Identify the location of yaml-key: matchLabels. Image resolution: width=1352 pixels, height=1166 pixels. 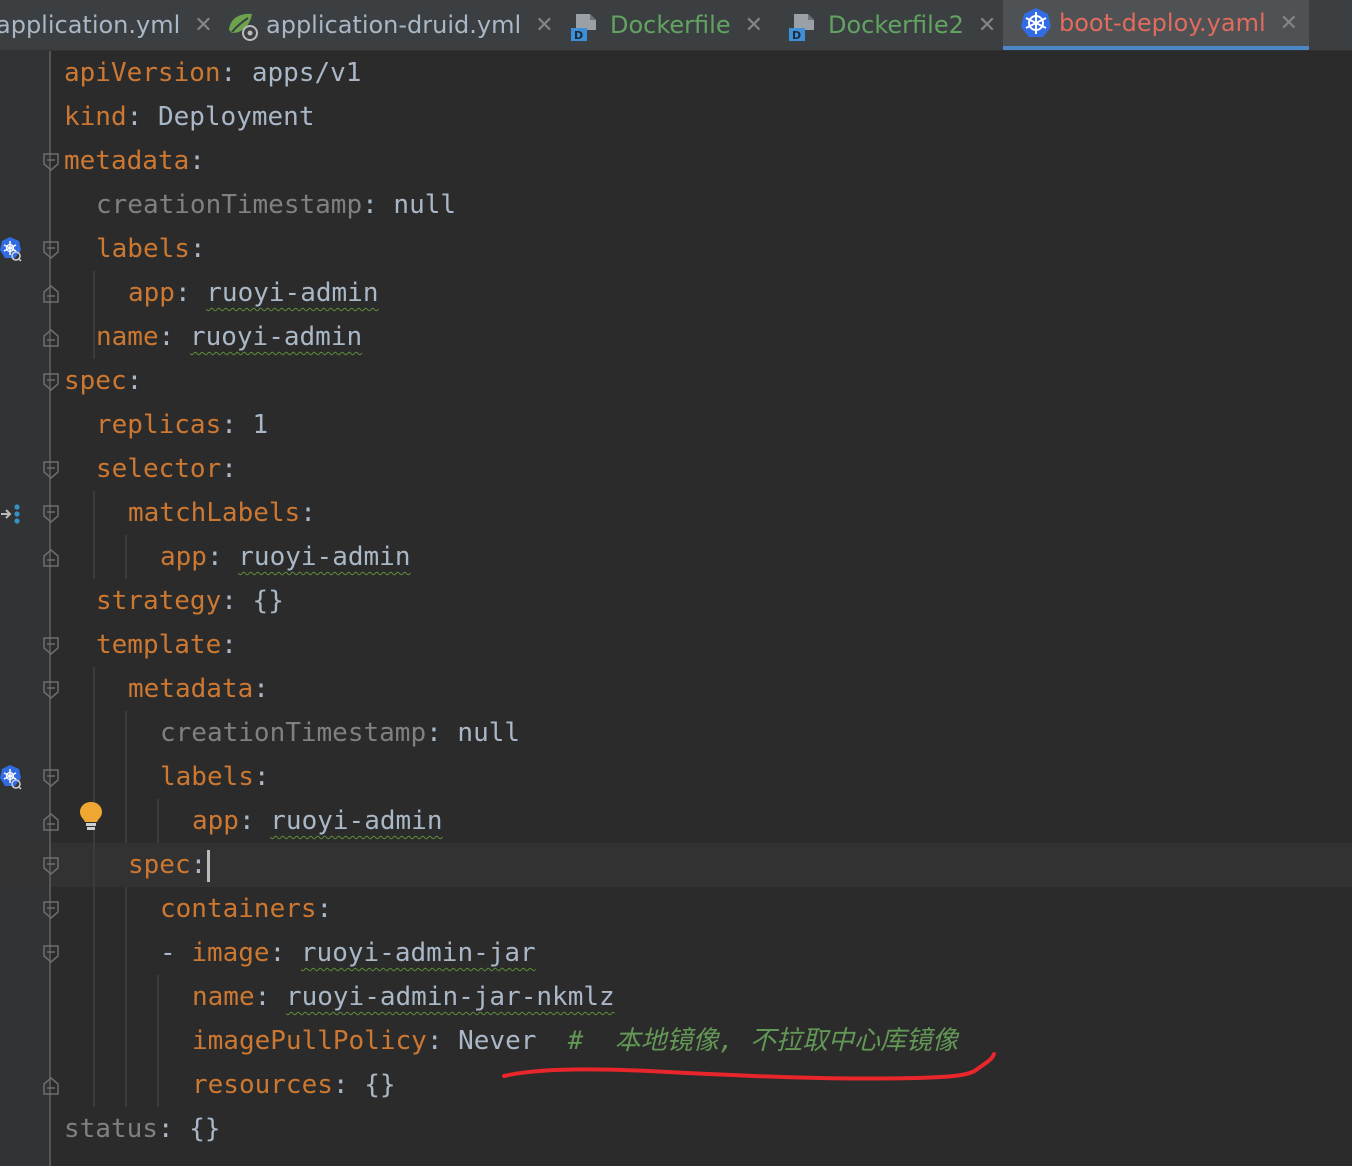
(214, 513).